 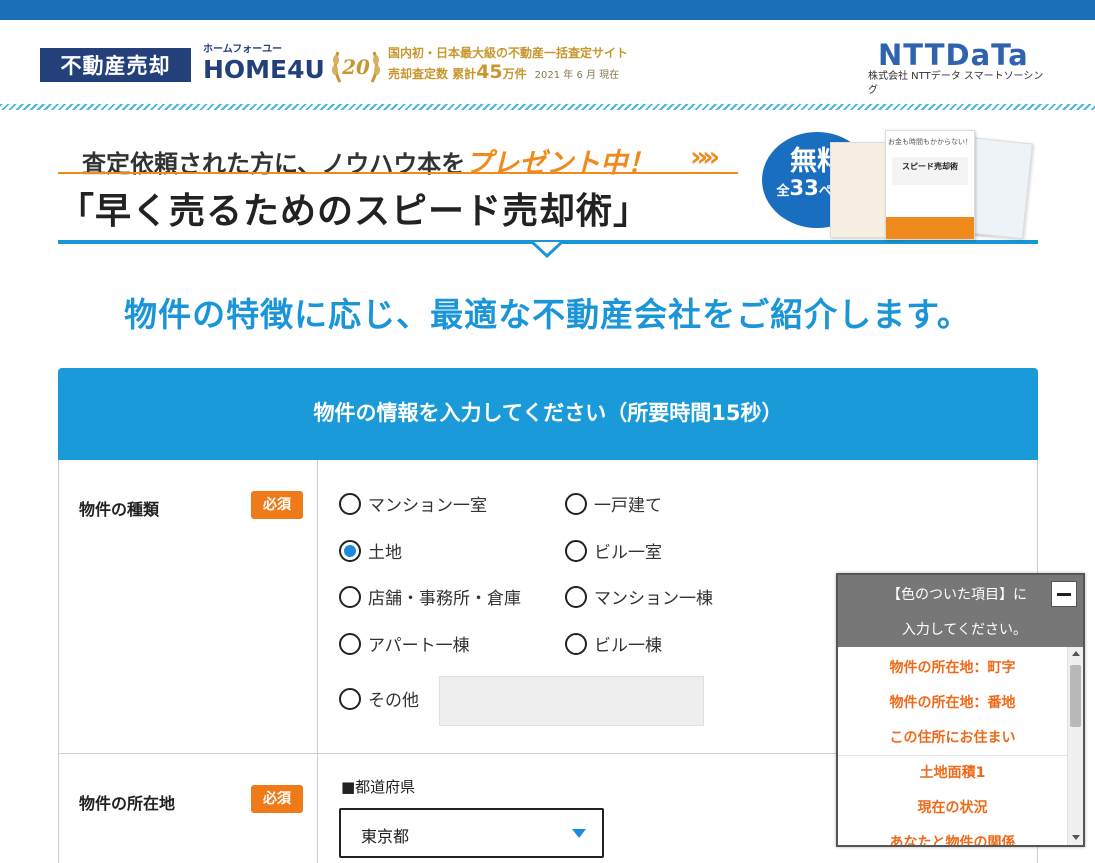 What do you see at coordinates (628, 646) in the screenshot?
I see `radio-label: ビル一棟` at bounding box center [628, 646].